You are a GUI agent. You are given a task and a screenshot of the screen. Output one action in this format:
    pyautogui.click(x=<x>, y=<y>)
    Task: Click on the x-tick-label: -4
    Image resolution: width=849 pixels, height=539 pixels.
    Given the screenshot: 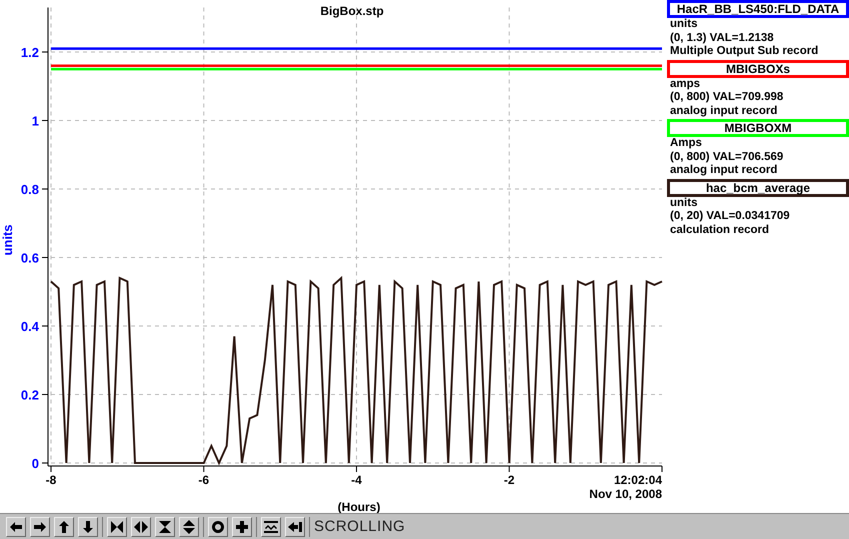 What is the action you would take?
    pyautogui.click(x=356, y=480)
    